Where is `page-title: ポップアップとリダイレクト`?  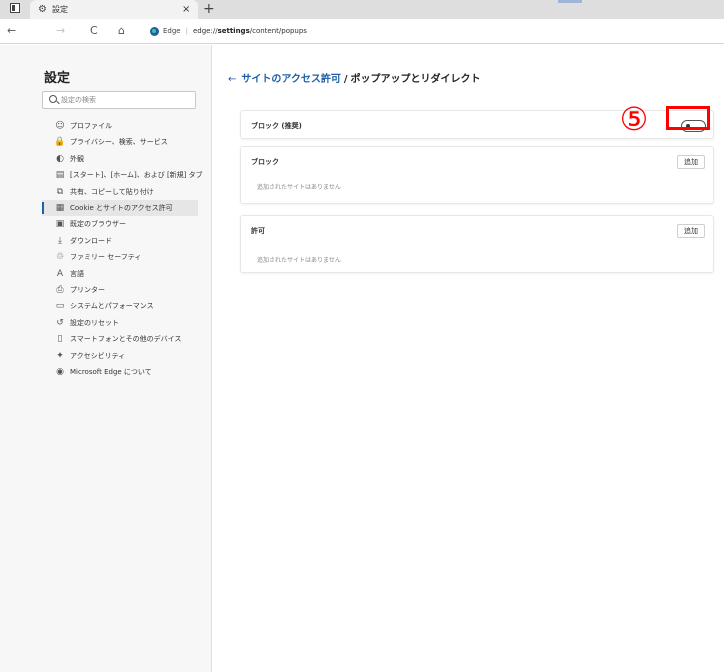
page-title: ポップアップとリダイレクト is located at coordinates (415, 79).